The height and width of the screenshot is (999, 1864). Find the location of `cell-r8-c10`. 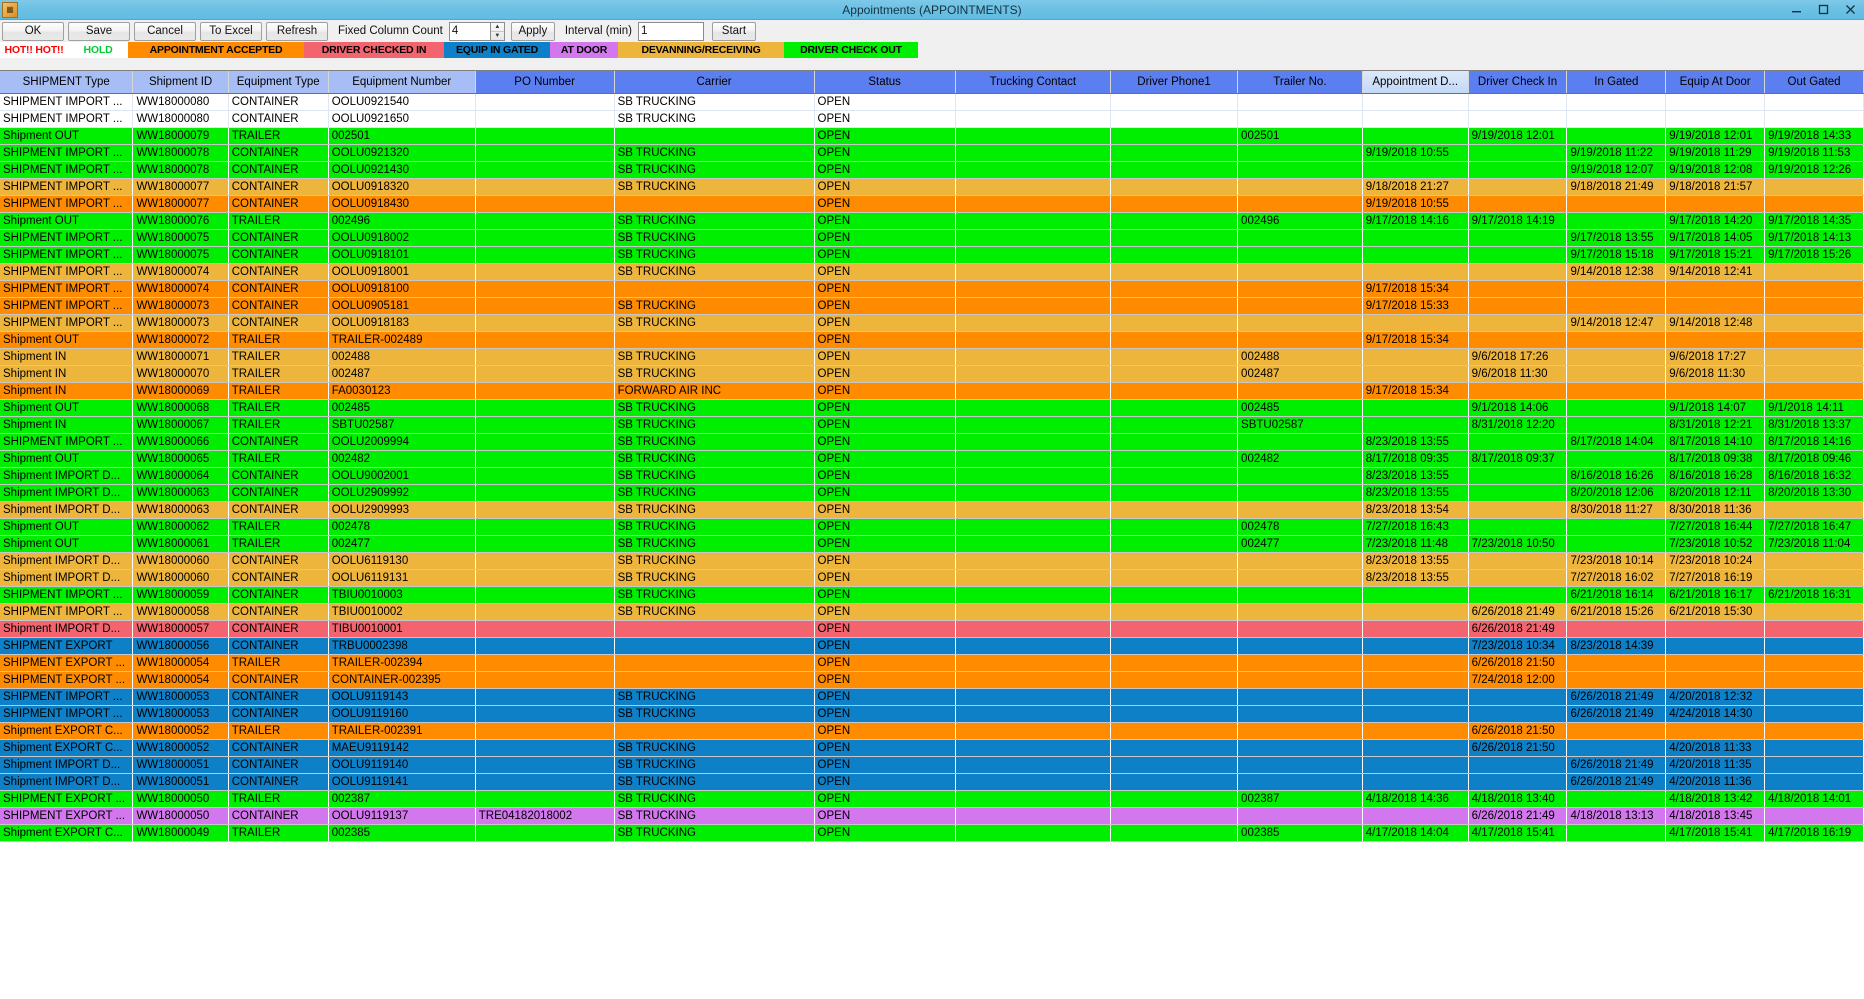

cell-r8-c10 is located at coordinates (1415, 238).